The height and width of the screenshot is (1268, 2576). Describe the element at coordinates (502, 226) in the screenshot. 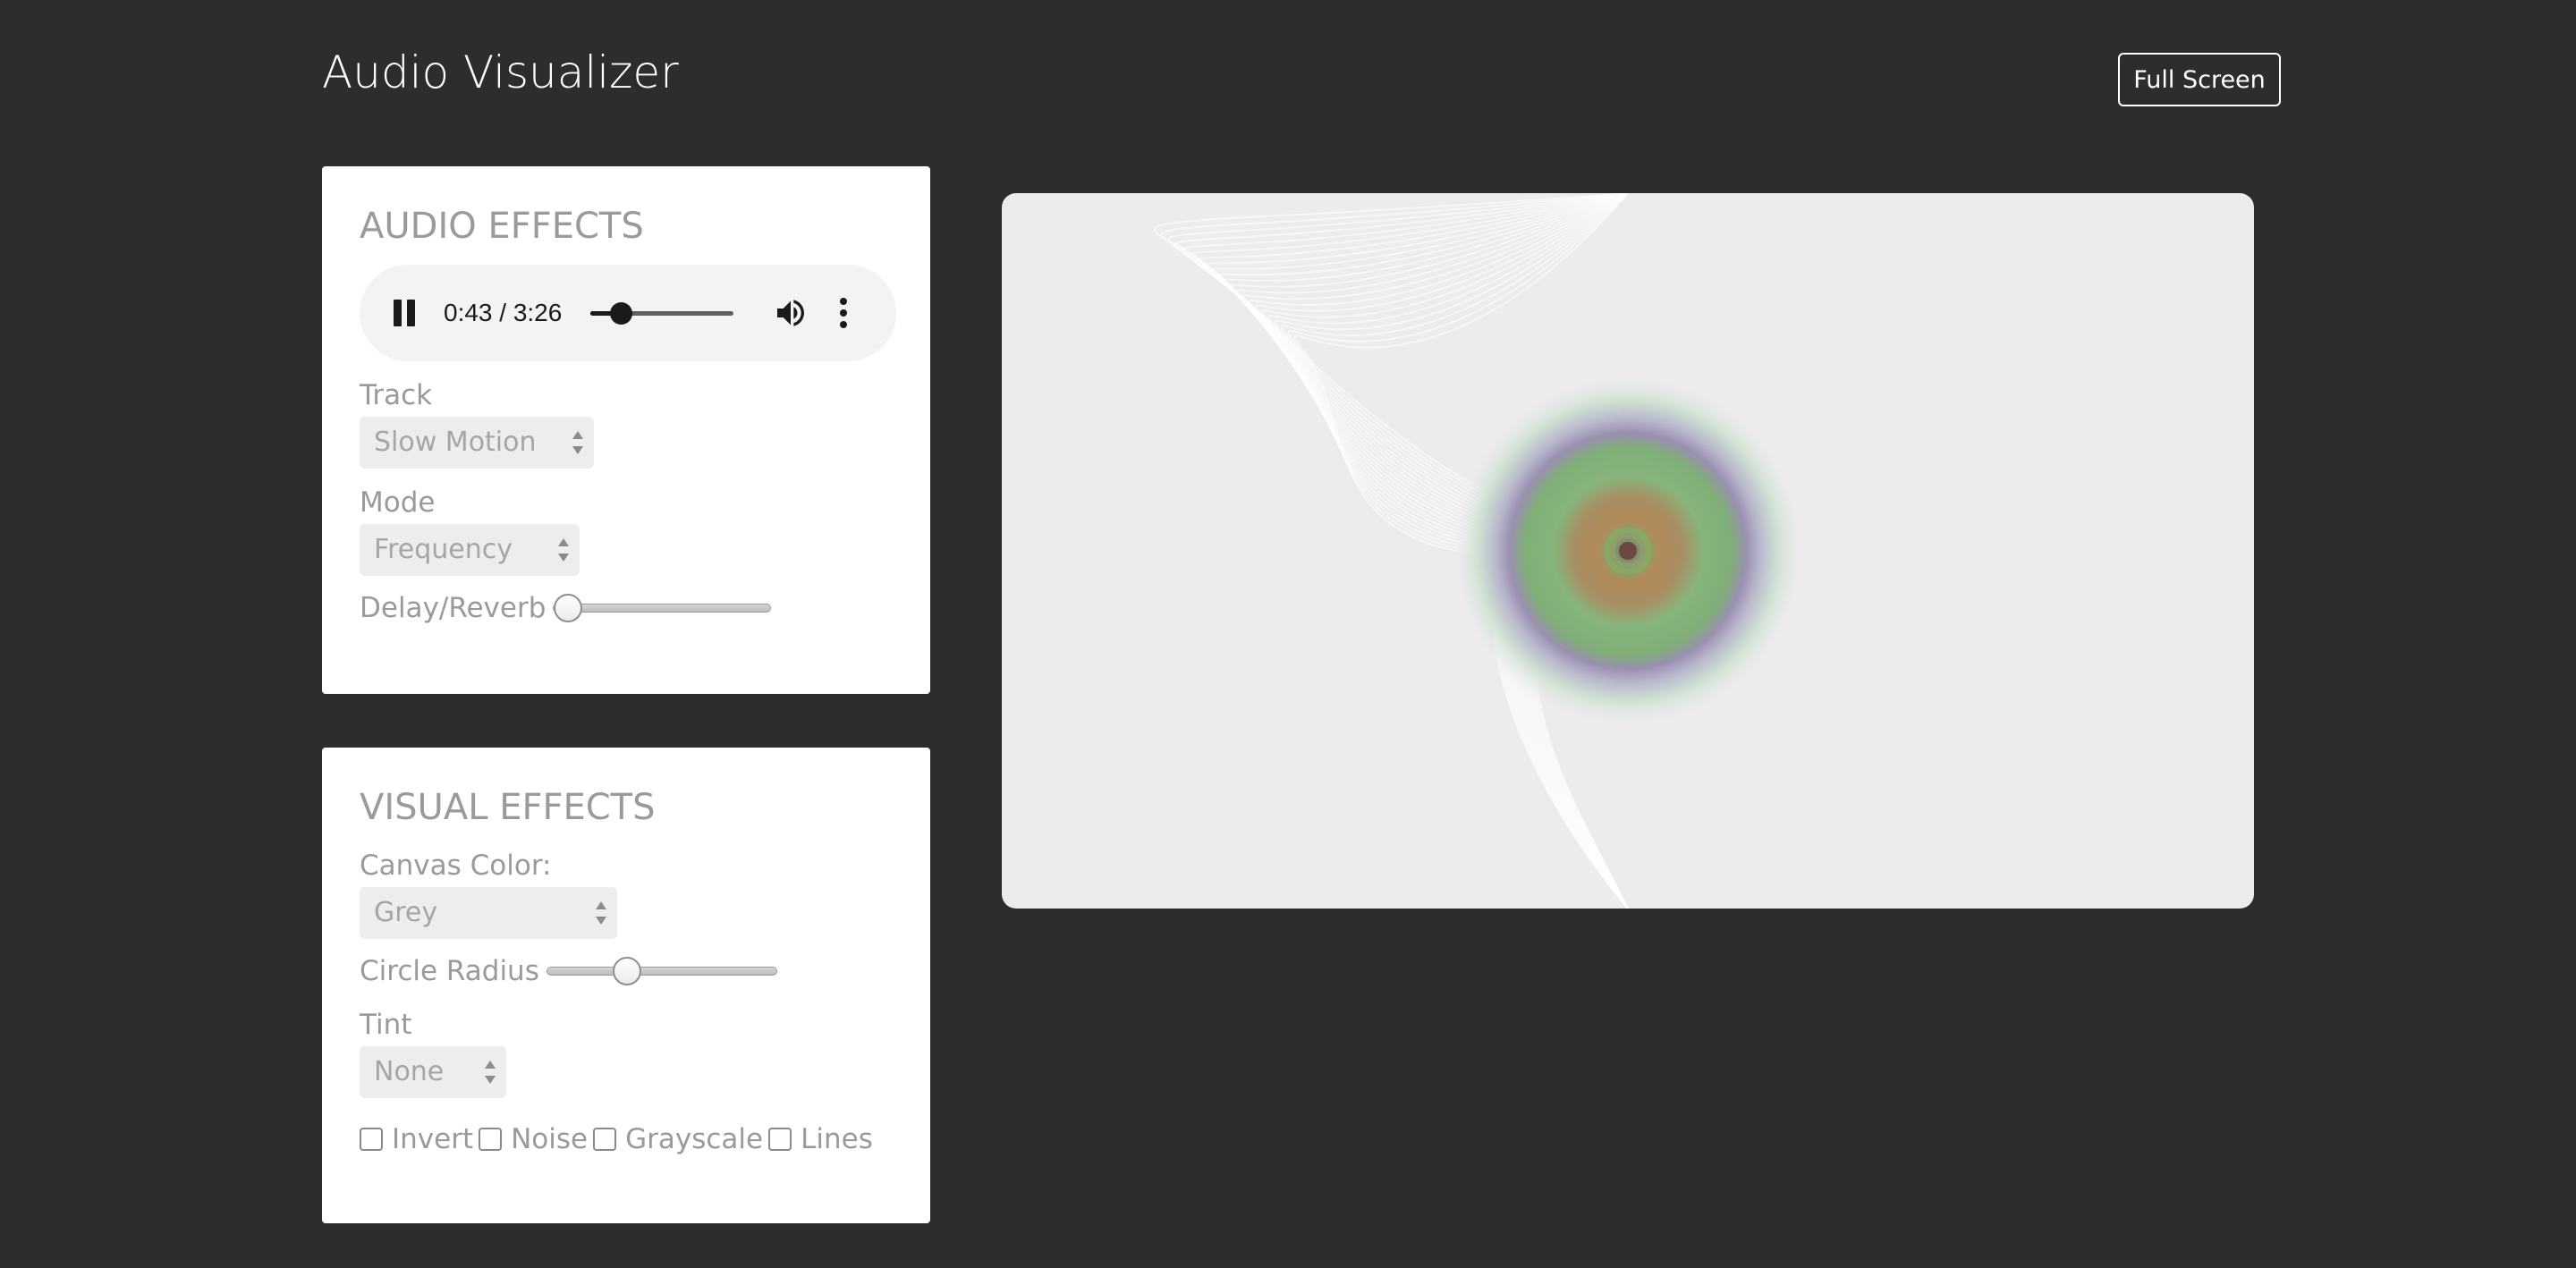

I see `audio-effects-heading: AUDIO EFFECTS` at that location.